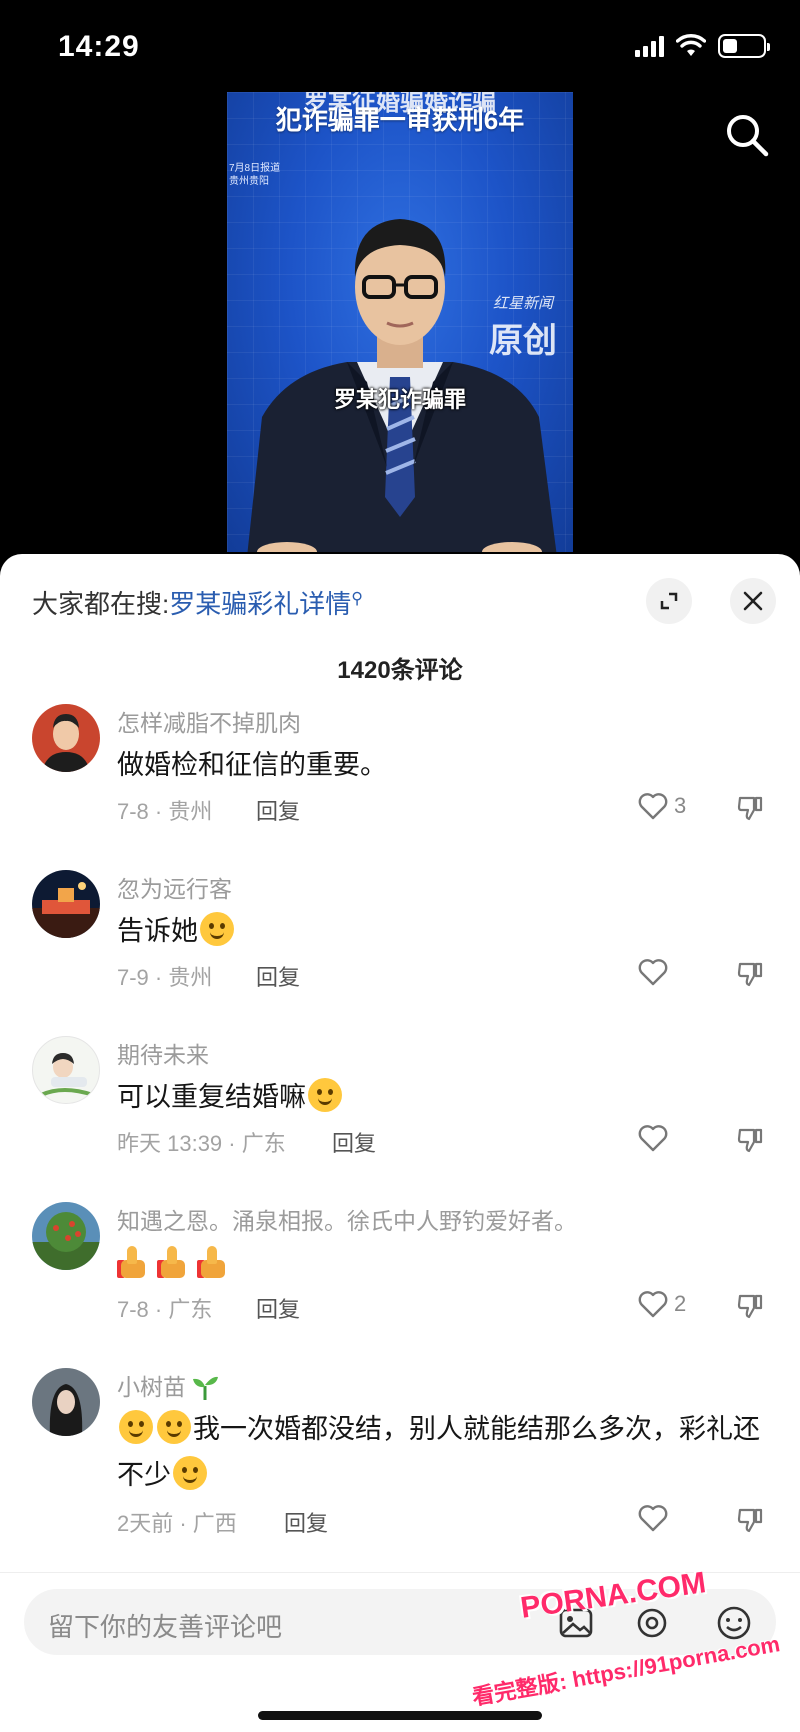 Image resolution: width=800 pixels, height=1732 pixels. What do you see at coordinates (325, 1095) in the screenshot?
I see `crying-laughing-emoji-icon` at bounding box center [325, 1095].